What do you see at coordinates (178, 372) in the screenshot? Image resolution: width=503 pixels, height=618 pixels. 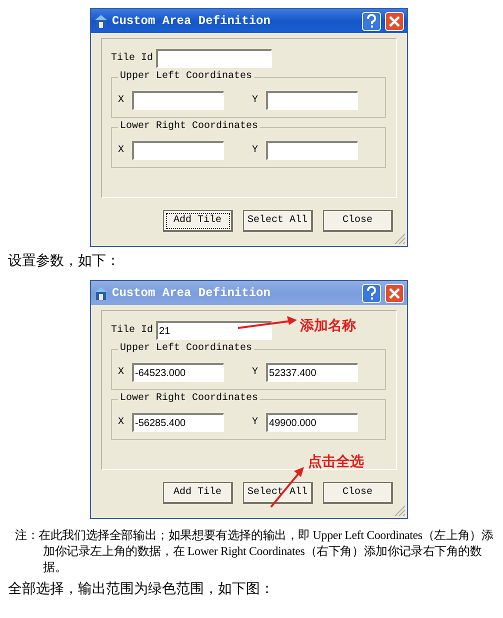 I see `input-field: -64523.000` at bounding box center [178, 372].